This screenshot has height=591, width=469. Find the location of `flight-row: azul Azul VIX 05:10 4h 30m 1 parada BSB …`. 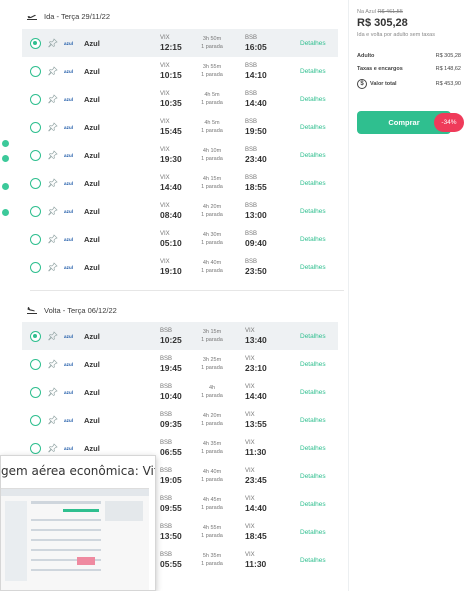

flight-row: azul Azul VIX 05:10 4h 30m 1 parada BSB … is located at coordinates (180, 239).